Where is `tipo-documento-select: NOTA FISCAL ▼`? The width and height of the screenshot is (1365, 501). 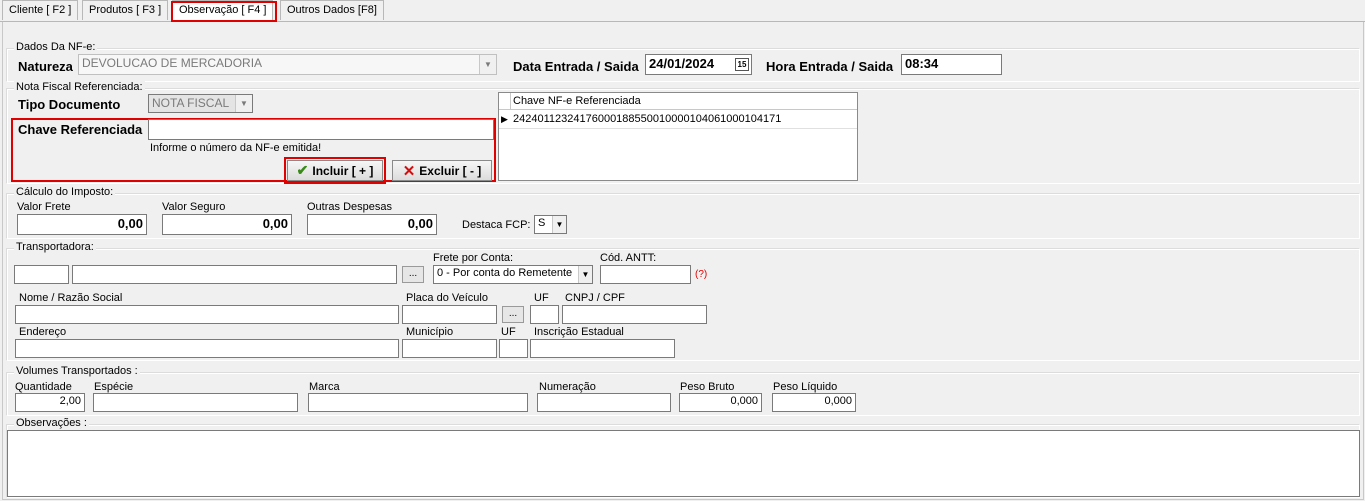 tipo-documento-select: NOTA FISCAL ▼ is located at coordinates (200, 103).